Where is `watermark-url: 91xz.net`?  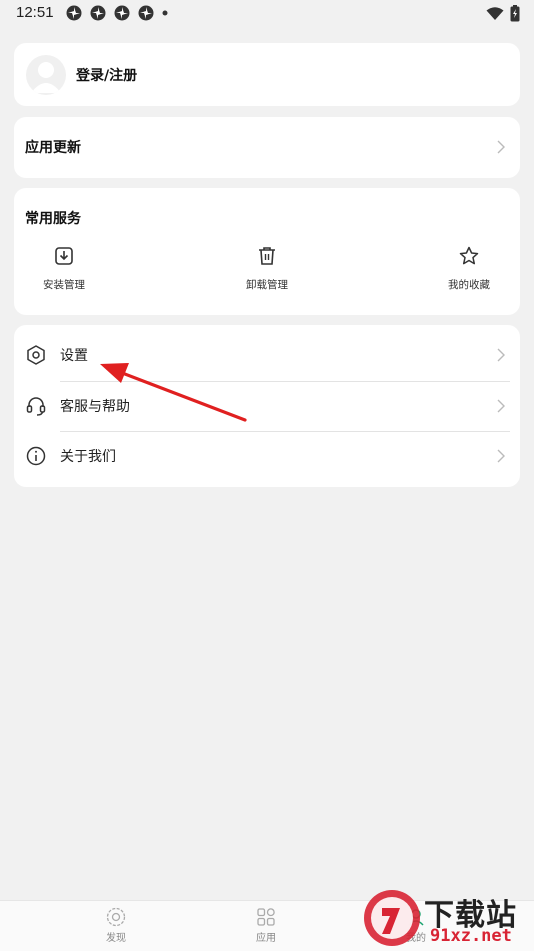
watermark-url: 91xz.net is located at coordinates (471, 936).